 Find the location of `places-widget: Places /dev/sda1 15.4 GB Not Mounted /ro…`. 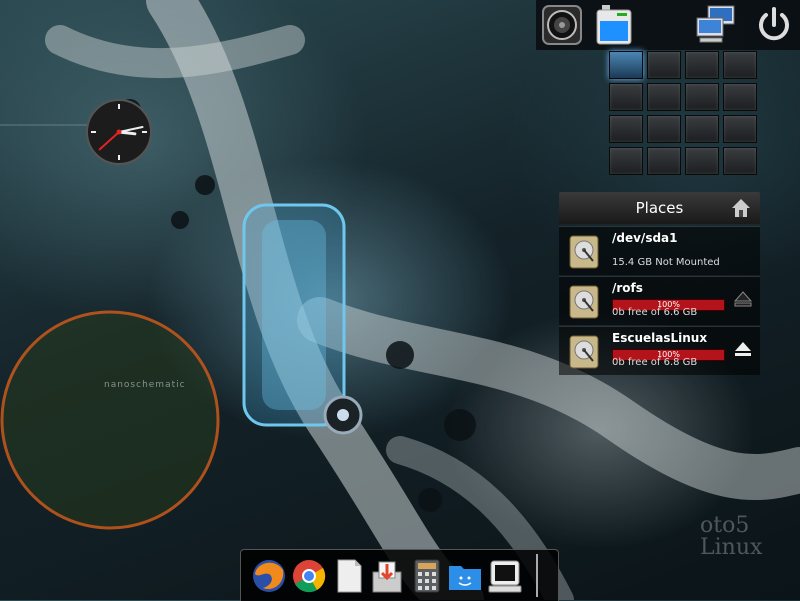

places-widget: Places /dev/sda1 15.4 GB Not Mounted /ro… is located at coordinates (659, 286).